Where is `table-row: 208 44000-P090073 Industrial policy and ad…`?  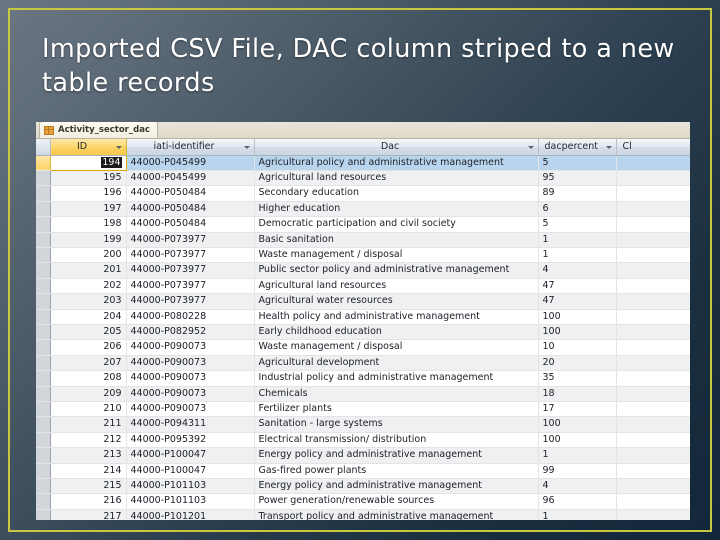 table-row: 208 44000-P090073 Industrial policy and ad… is located at coordinates (363, 378).